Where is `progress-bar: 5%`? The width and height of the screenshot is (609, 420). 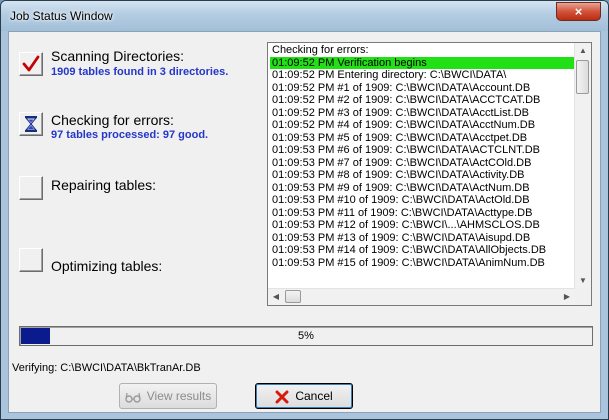
progress-bar: 5% is located at coordinates (306, 336).